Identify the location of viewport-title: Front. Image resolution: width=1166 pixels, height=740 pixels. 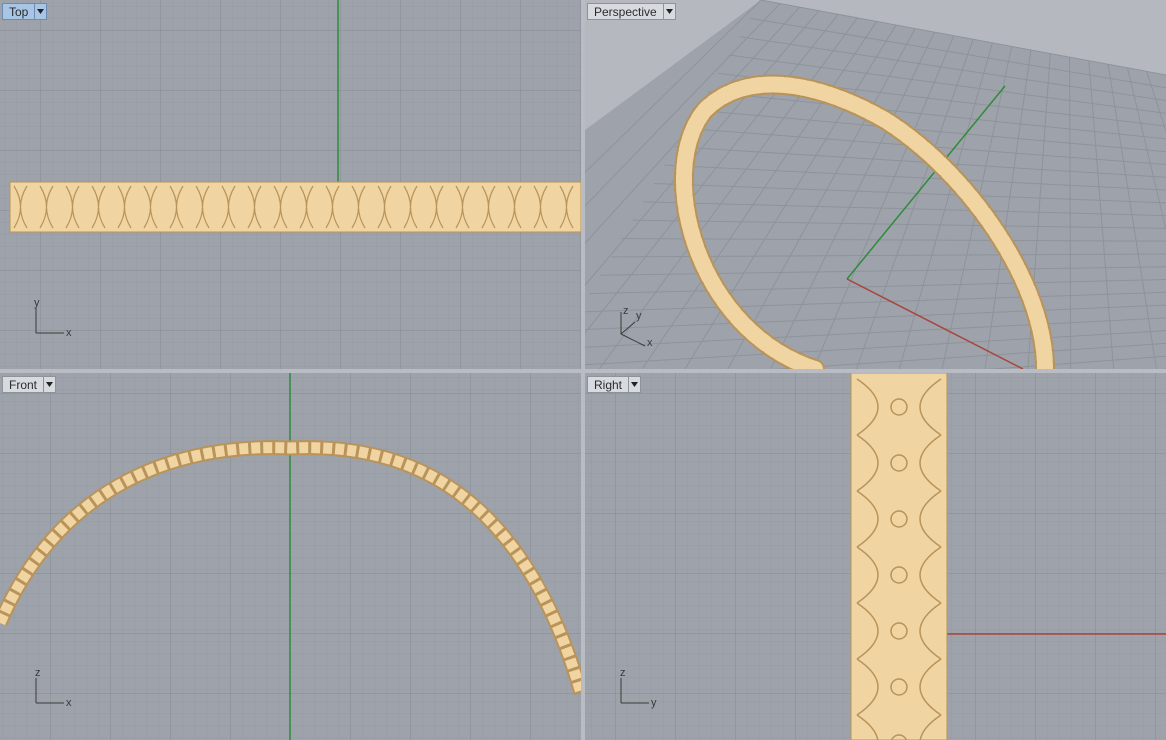
(23, 384).